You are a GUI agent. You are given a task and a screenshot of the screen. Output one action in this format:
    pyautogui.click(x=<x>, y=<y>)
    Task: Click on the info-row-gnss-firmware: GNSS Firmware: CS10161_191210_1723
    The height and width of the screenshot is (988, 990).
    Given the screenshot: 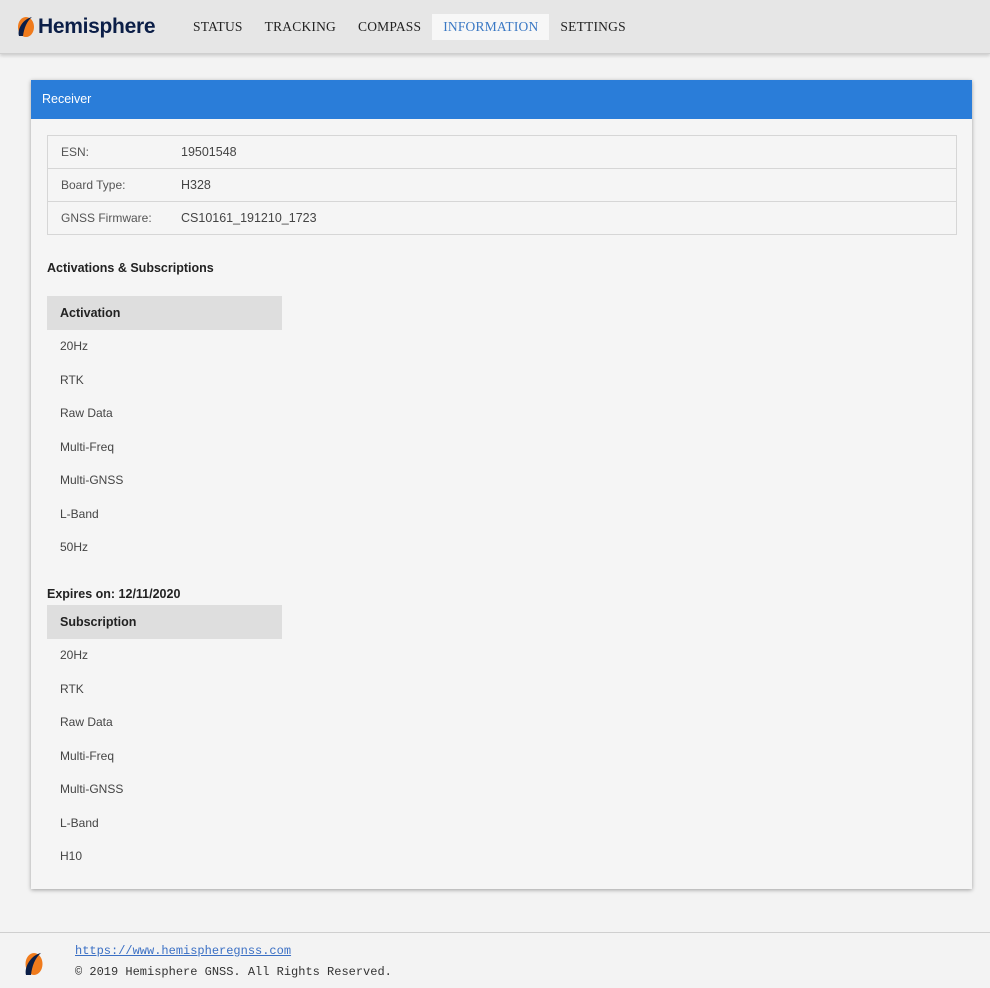 What is the action you would take?
    pyautogui.click(x=502, y=218)
    